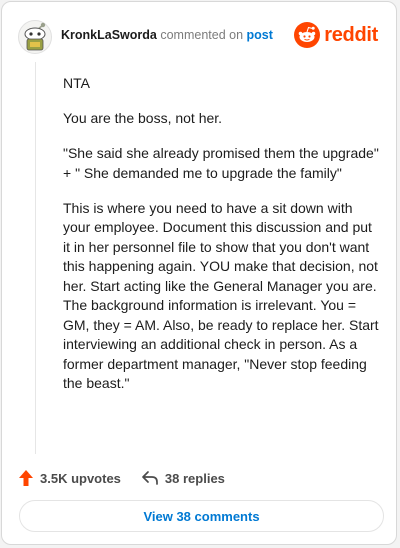 This screenshot has width=400, height=548. Describe the element at coordinates (121, 478) in the screenshot. I see `comment-footer: 3.5K upvotes 38 replies` at that location.